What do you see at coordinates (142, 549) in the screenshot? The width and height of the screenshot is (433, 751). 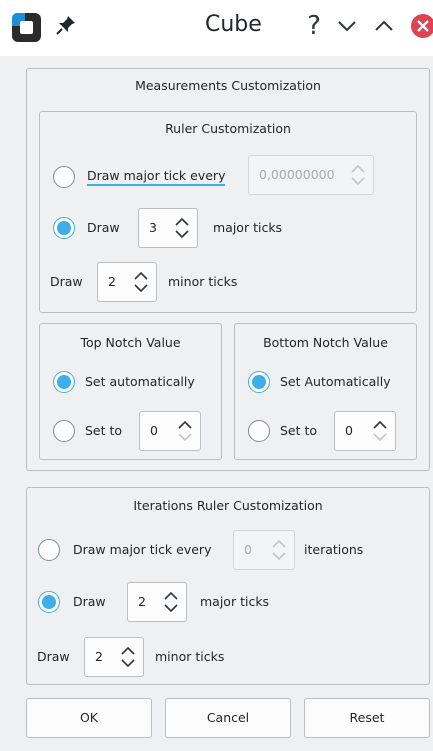 I see `iterations-every-label: Draw major tick every` at bounding box center [142, 549].